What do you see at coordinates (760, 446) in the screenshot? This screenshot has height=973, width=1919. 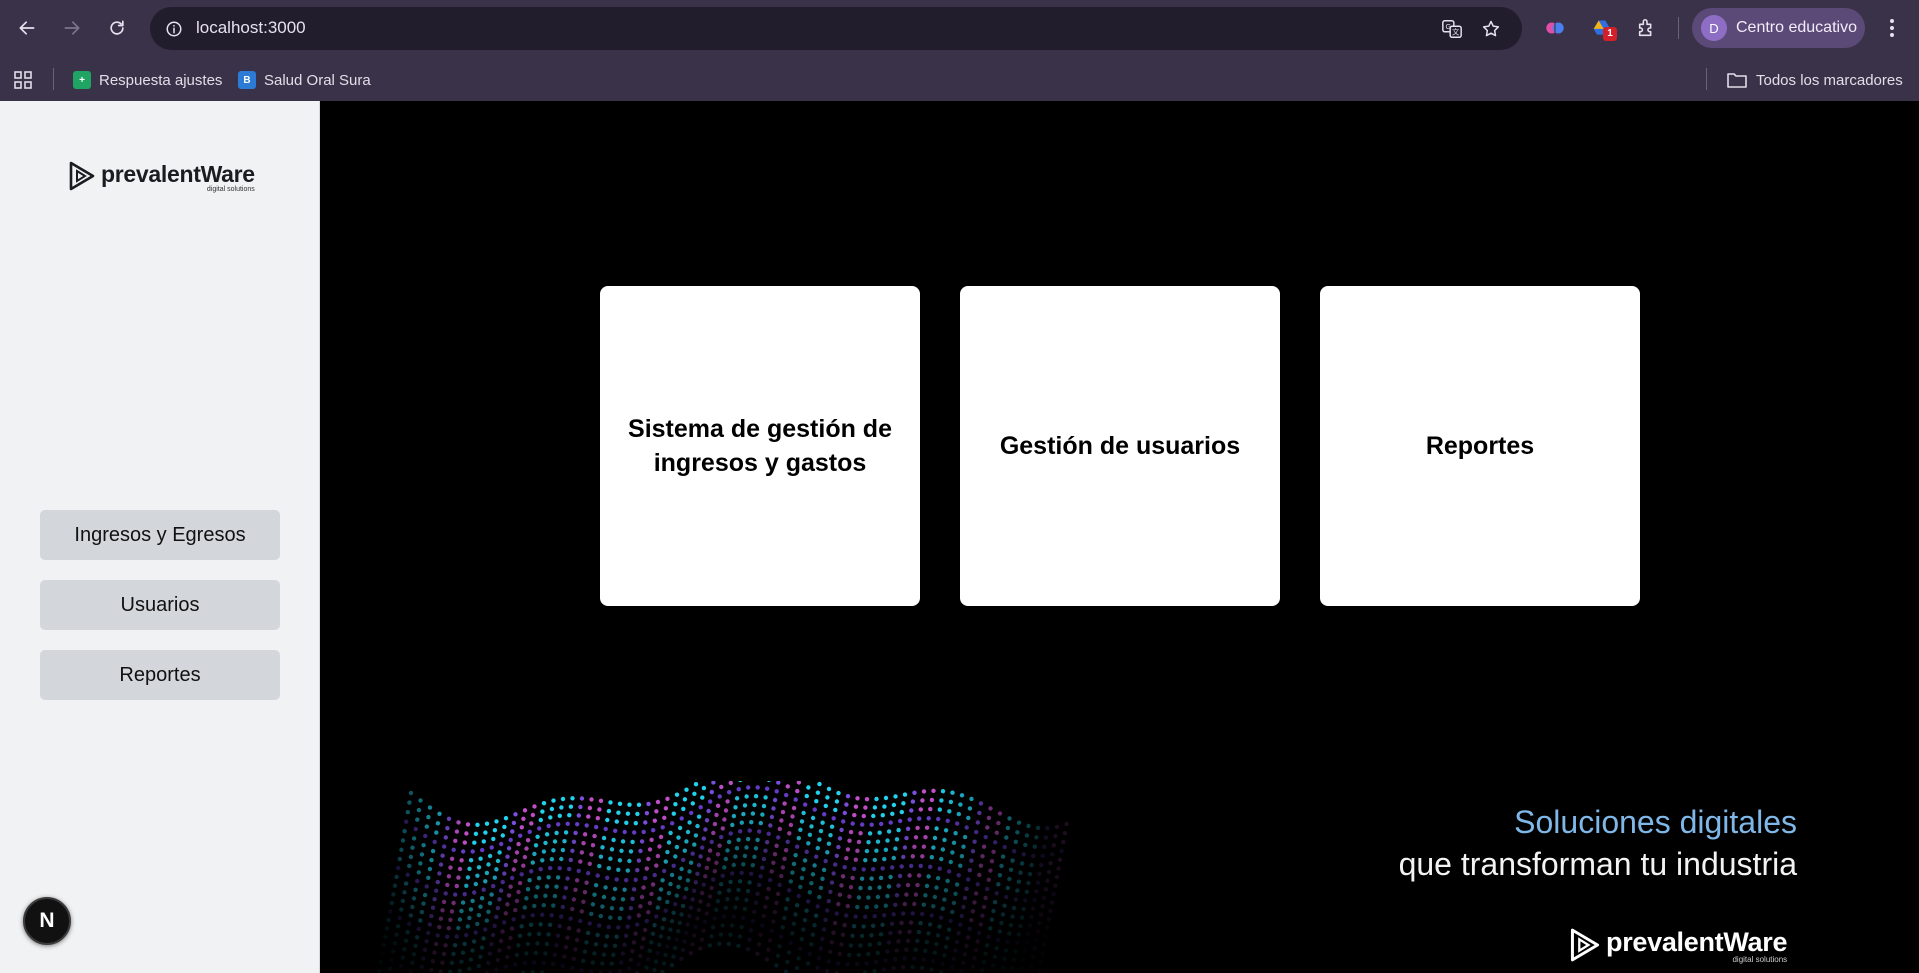 I see `card-ingresos-gastos: Sistema de gestión de ingresos y gastos` at bounding box center [760, 446].